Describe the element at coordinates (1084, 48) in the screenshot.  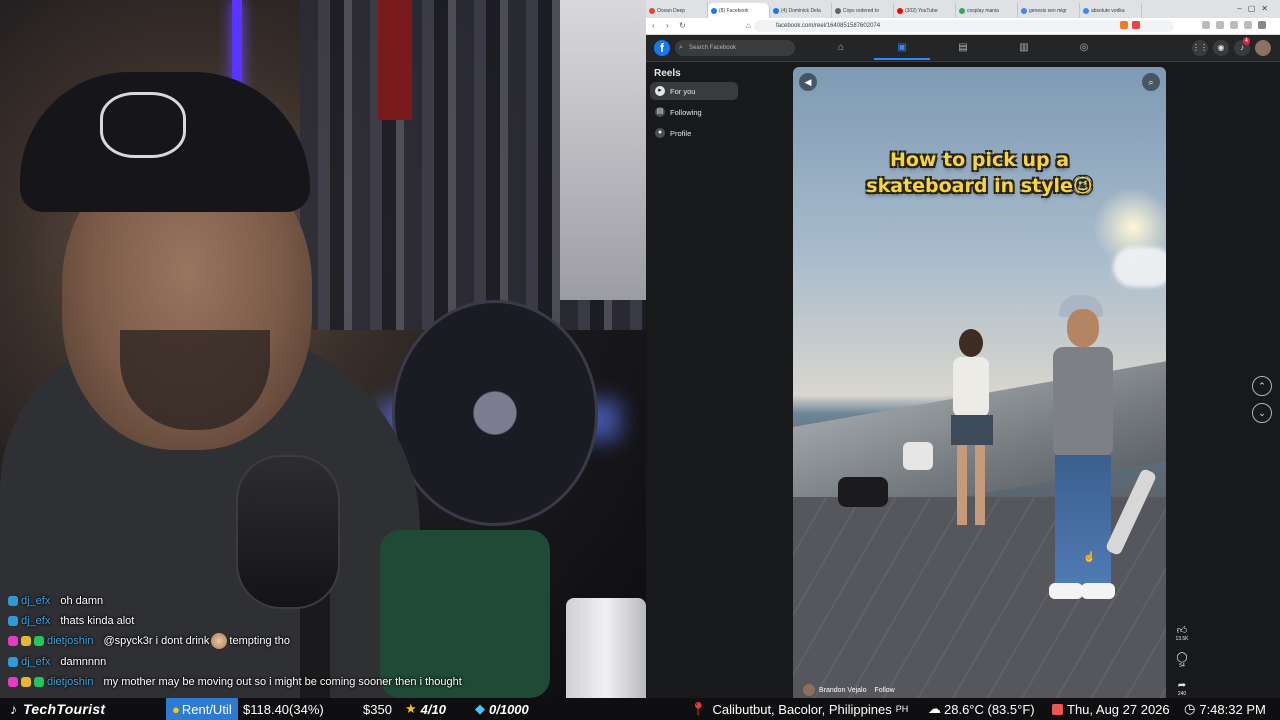
I see `groups-icon: ◎` at that location.